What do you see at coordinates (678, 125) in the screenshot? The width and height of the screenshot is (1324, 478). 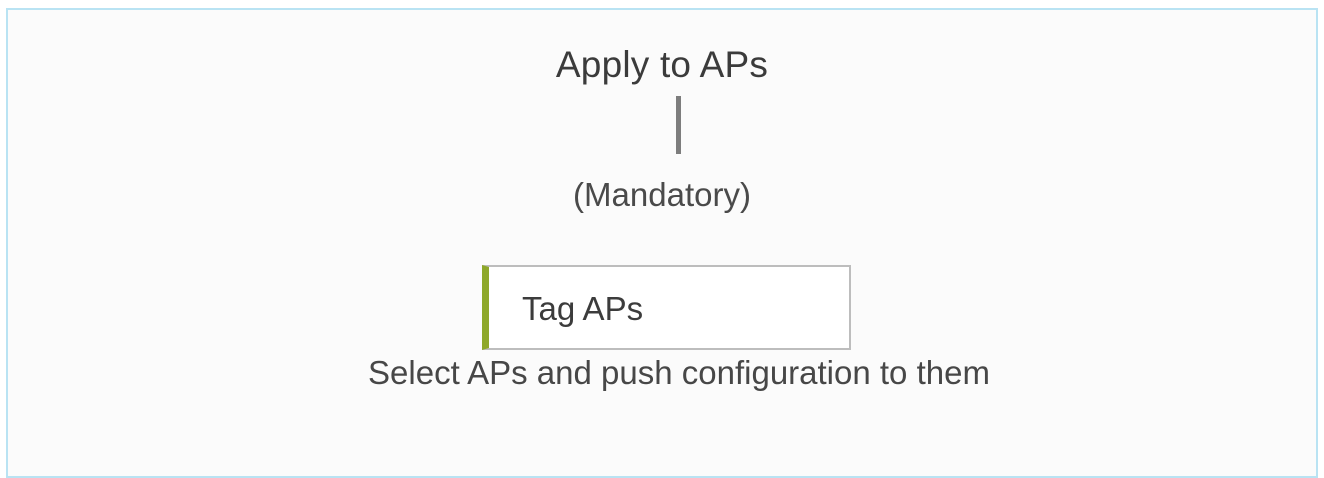 I see `step-connector` at bounding box center [678, 125].